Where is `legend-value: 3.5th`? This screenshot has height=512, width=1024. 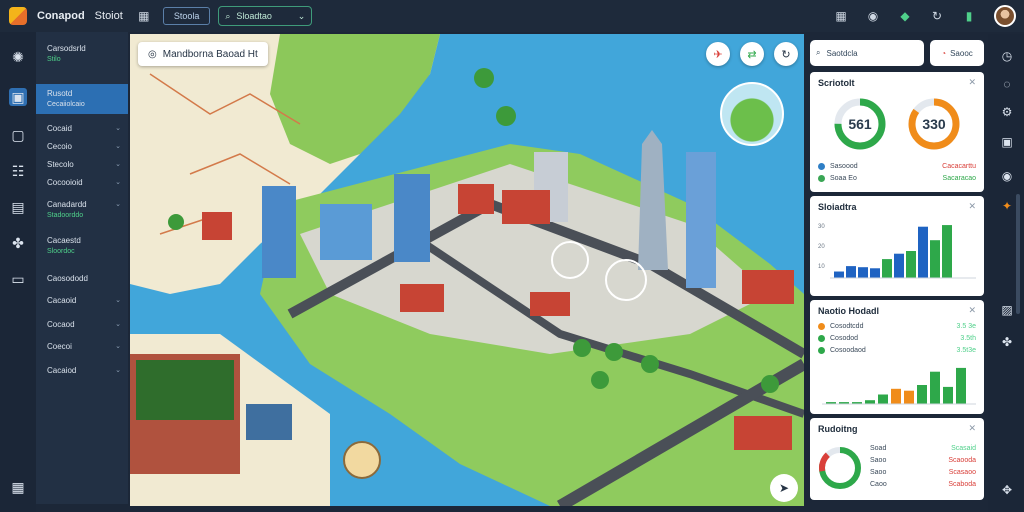
legend-value: 3.5th is located at coordinates (968, 338).